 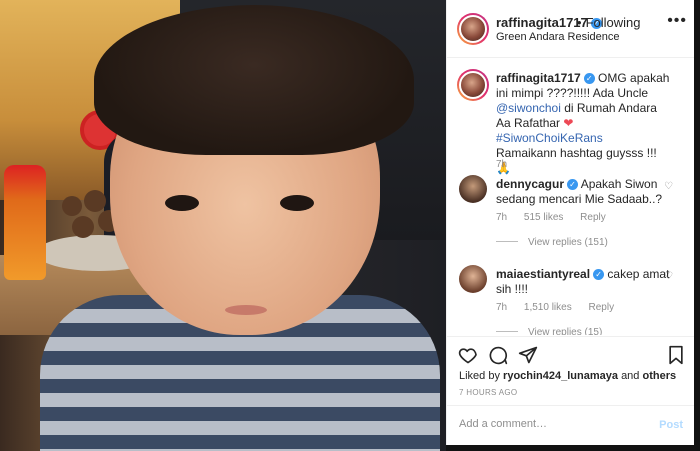 I want to click on heart-icon, so click(x=468, y=356).